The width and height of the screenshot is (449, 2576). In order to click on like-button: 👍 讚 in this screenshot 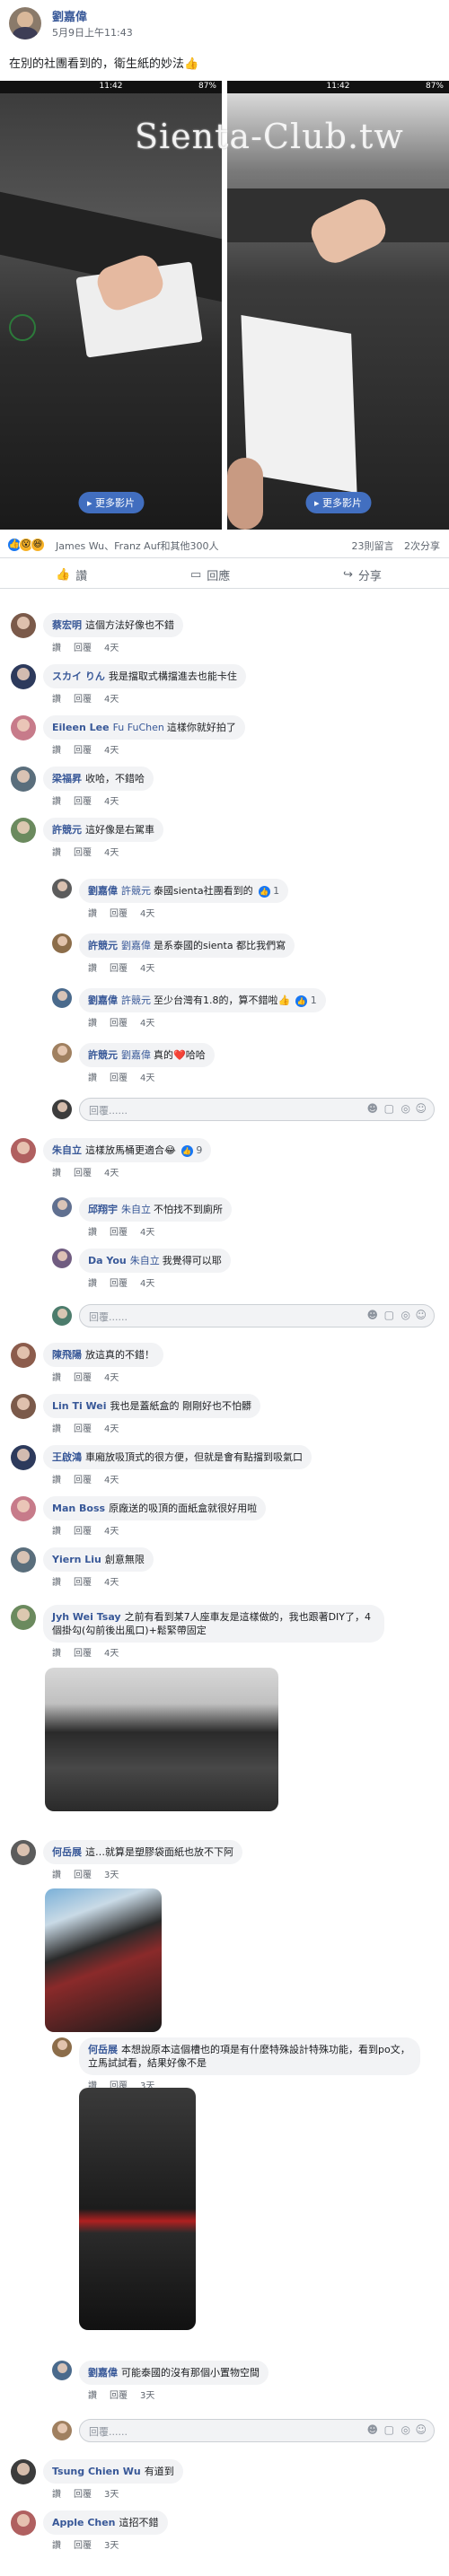, I will do `click(71, 574)`.